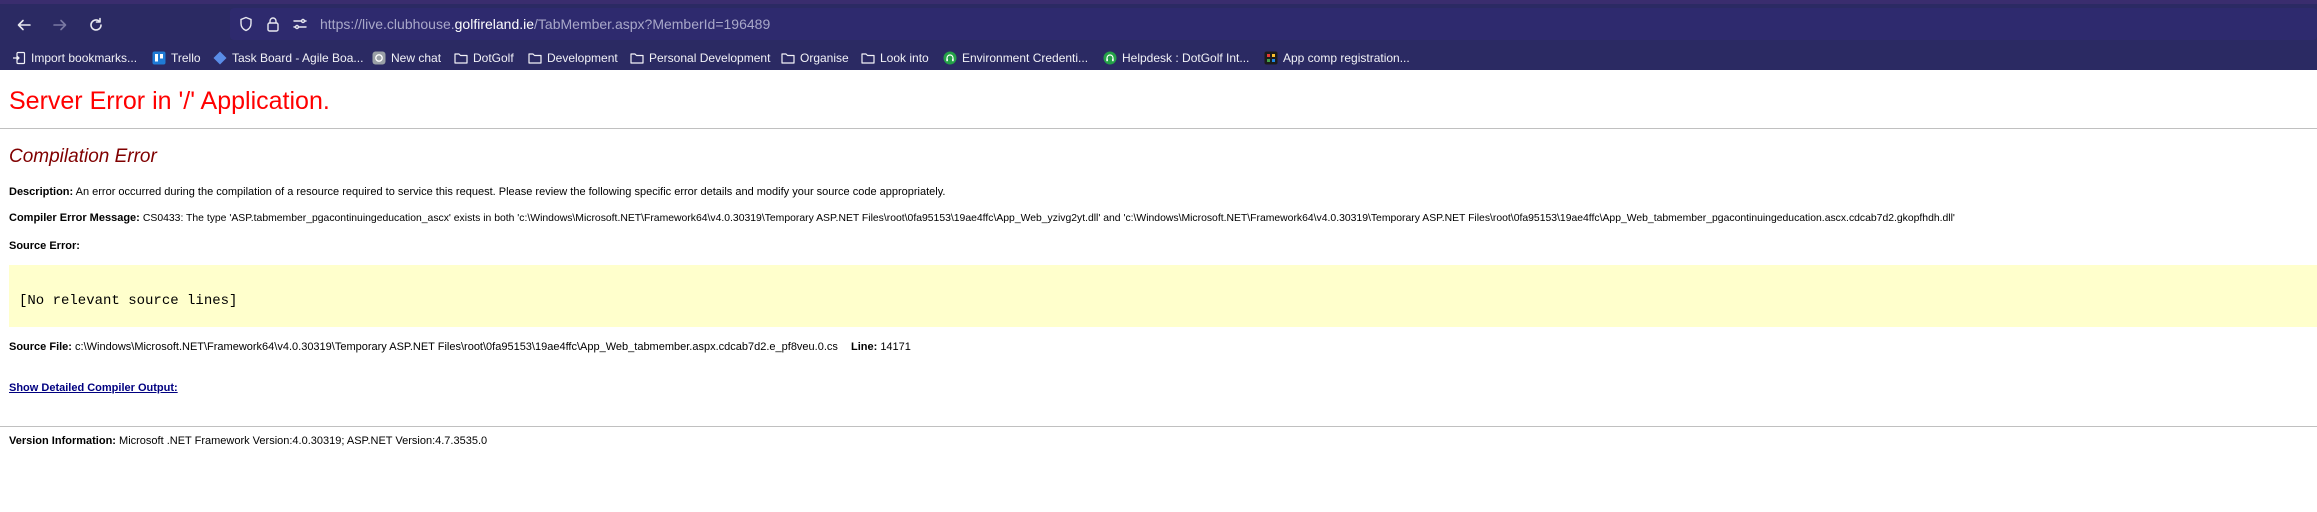  Describe the element at coordinates (582, 58) in the screenshot. I see `bookmark-label: Development` at that location.